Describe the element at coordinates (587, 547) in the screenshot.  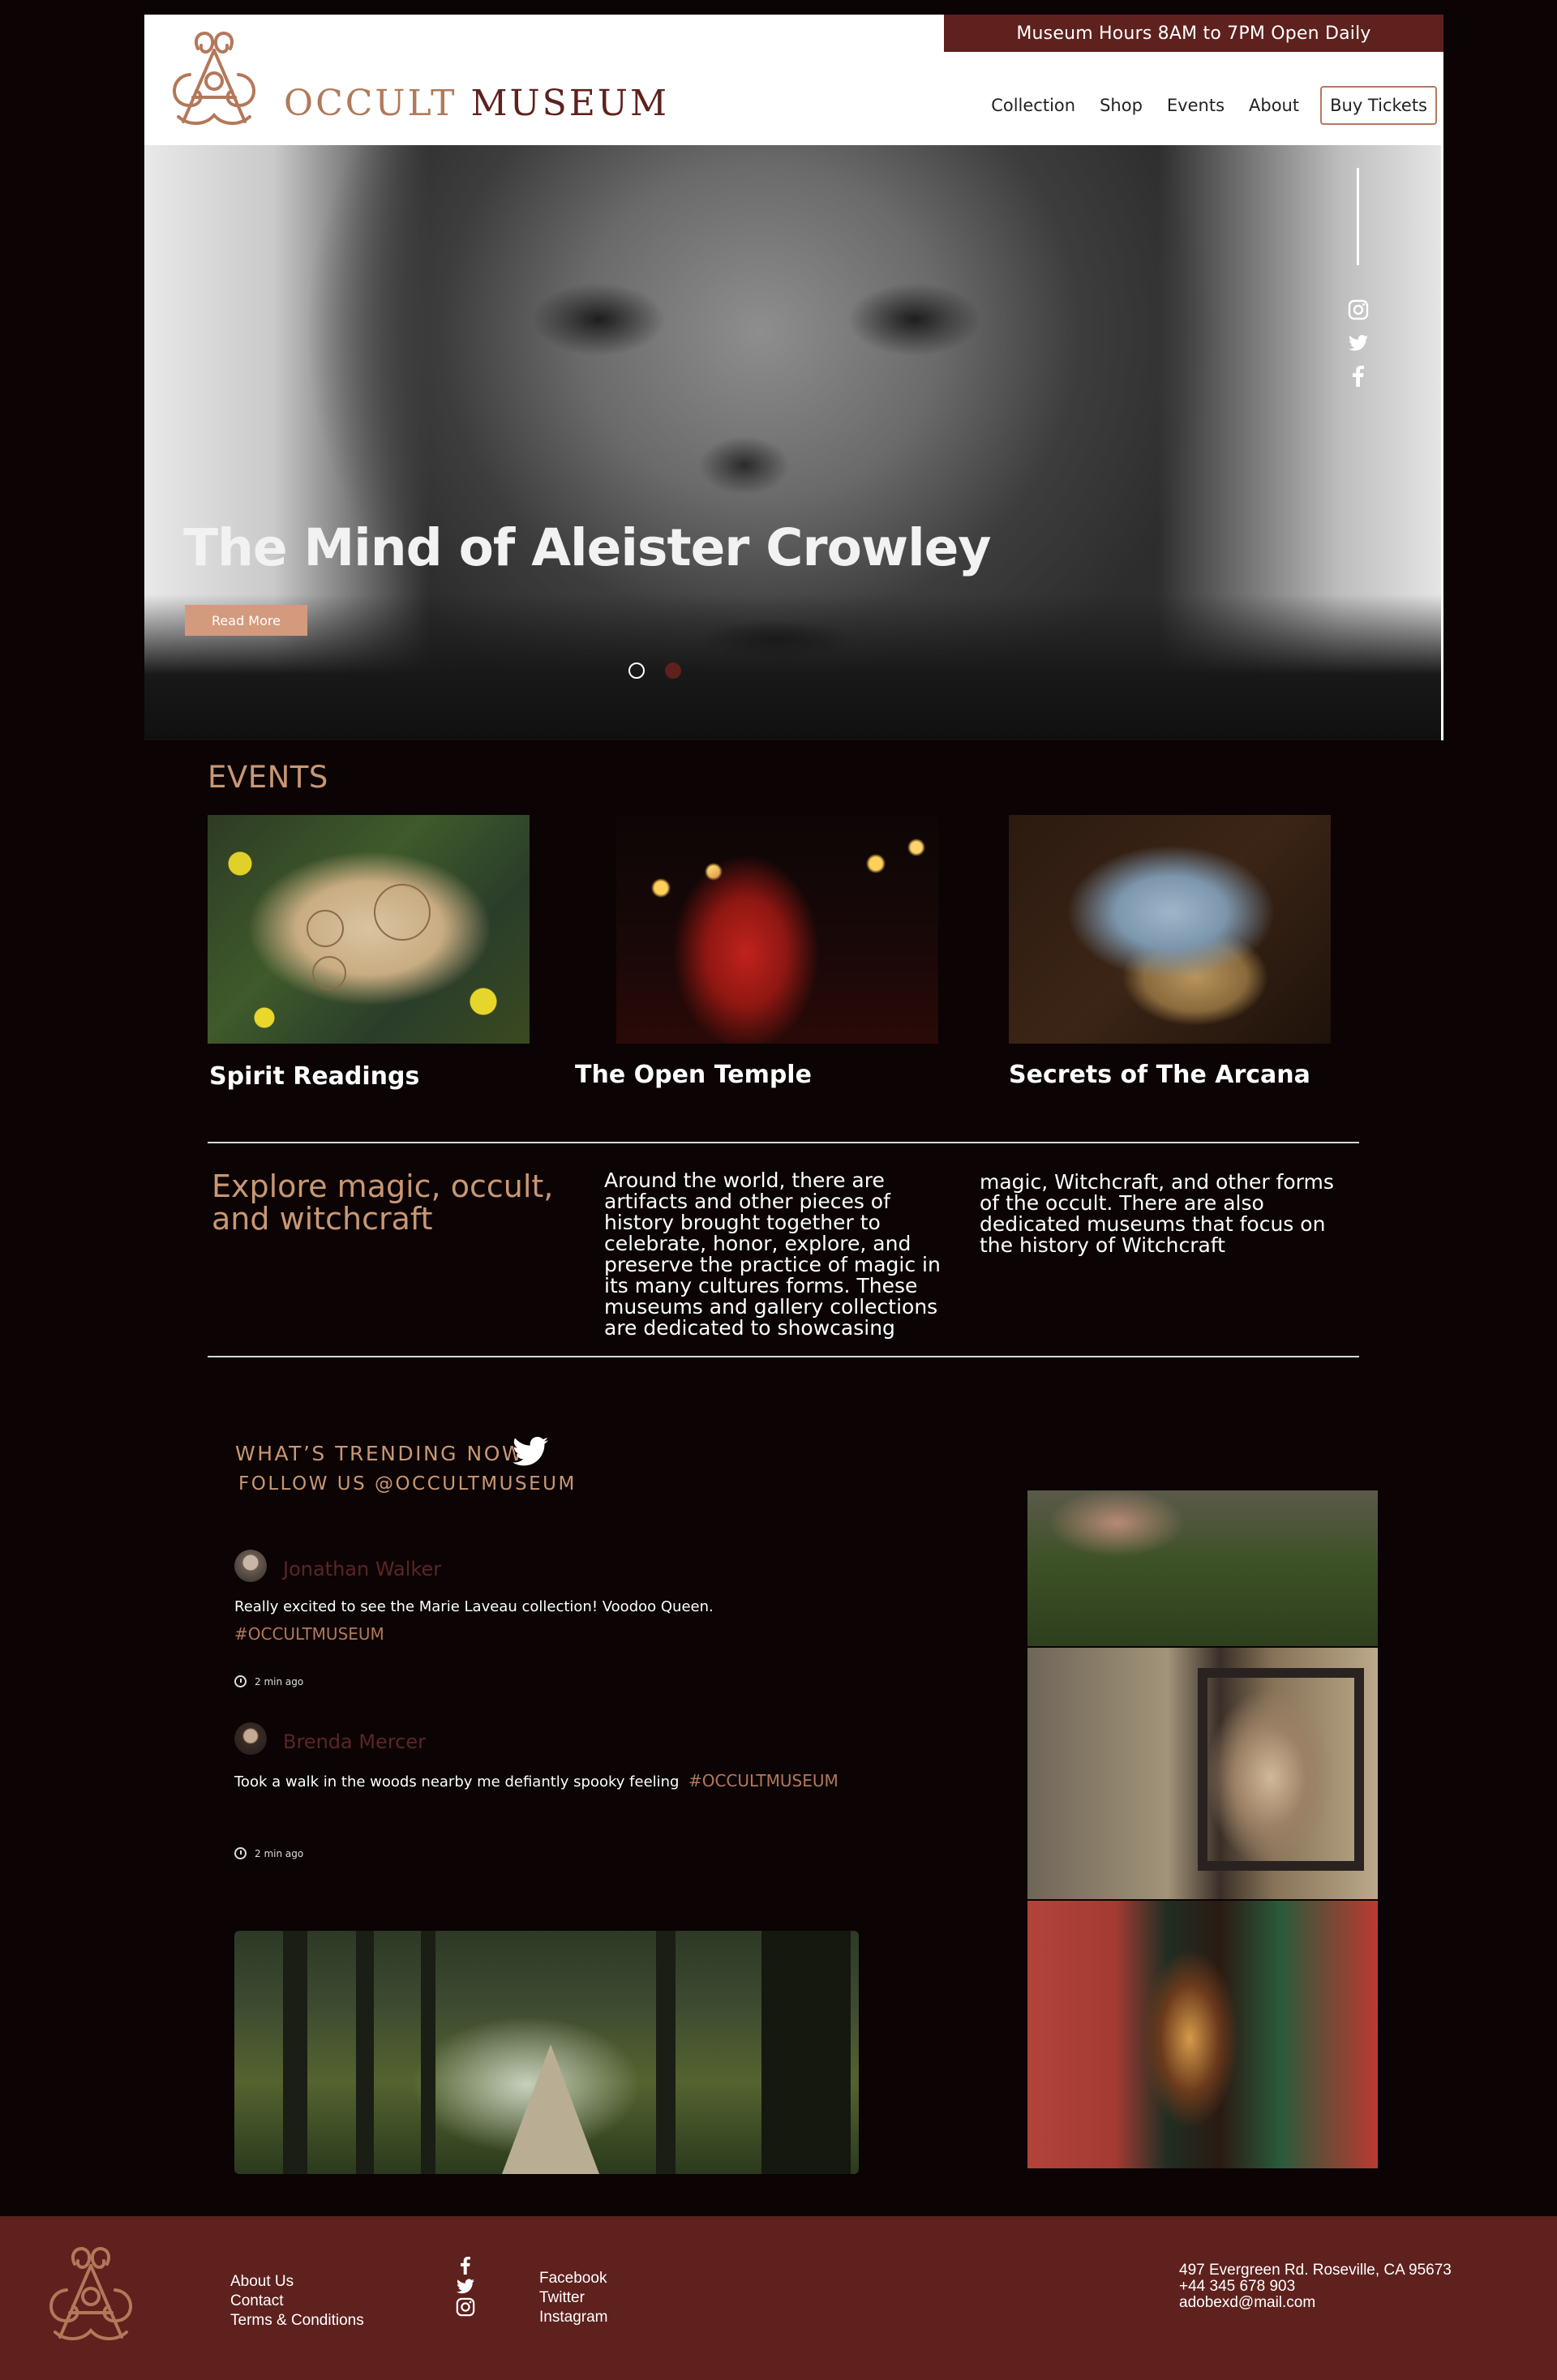
I see `hero-title: The Mind of Aleister Crowley` at that location.